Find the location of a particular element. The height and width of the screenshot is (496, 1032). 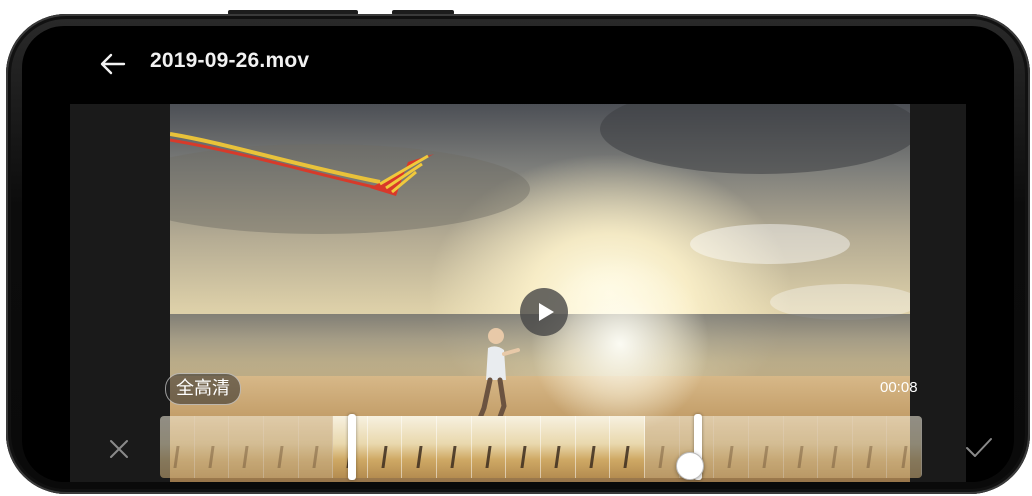

arrow-left-icon is located at coordinates (113, 64).